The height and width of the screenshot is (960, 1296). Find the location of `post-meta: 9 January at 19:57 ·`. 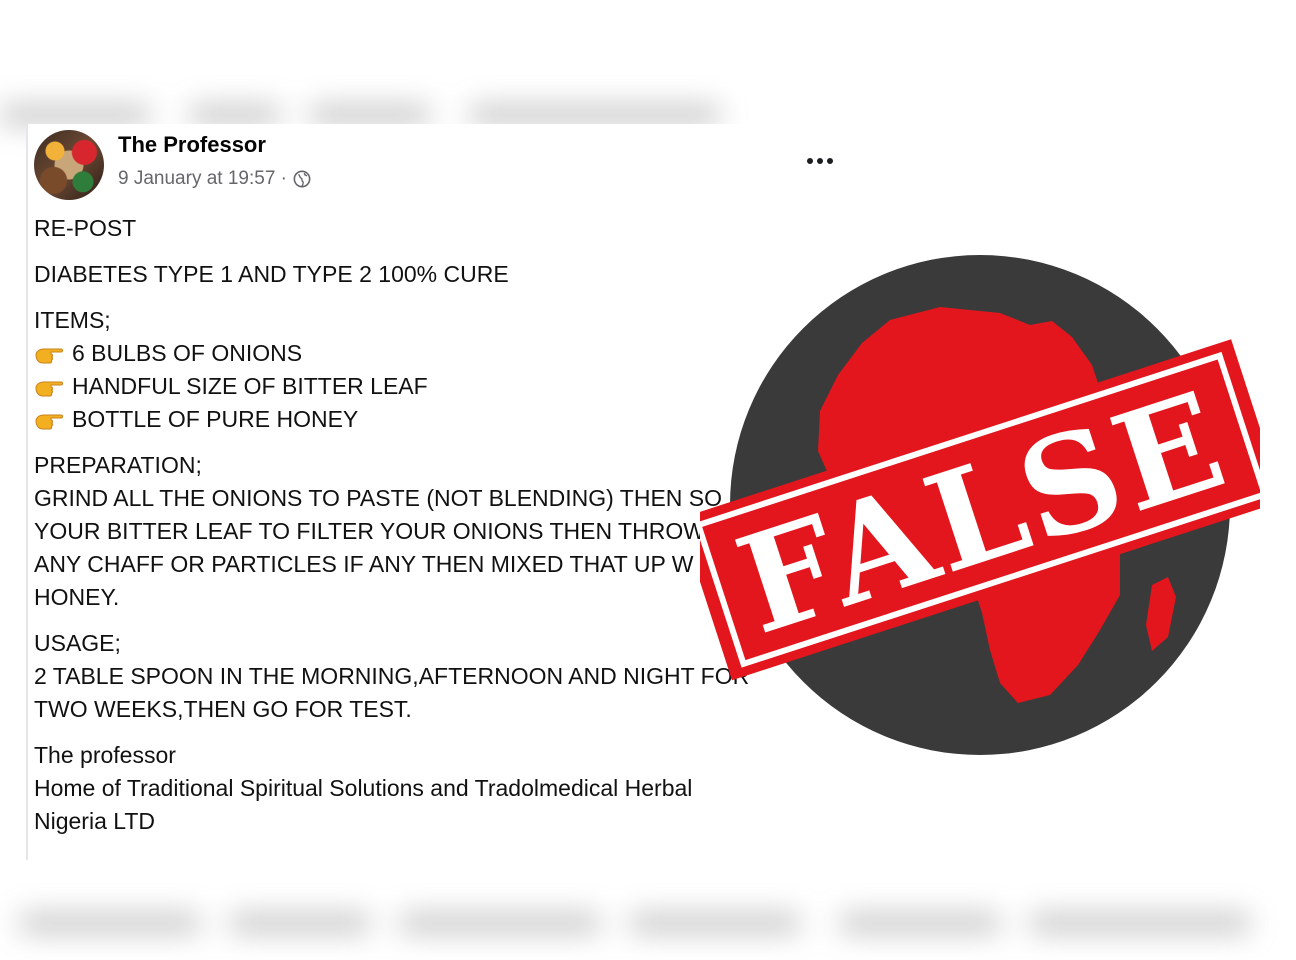

post-meta: 9 January at 19:57 · is located at coordinates (214, 179).